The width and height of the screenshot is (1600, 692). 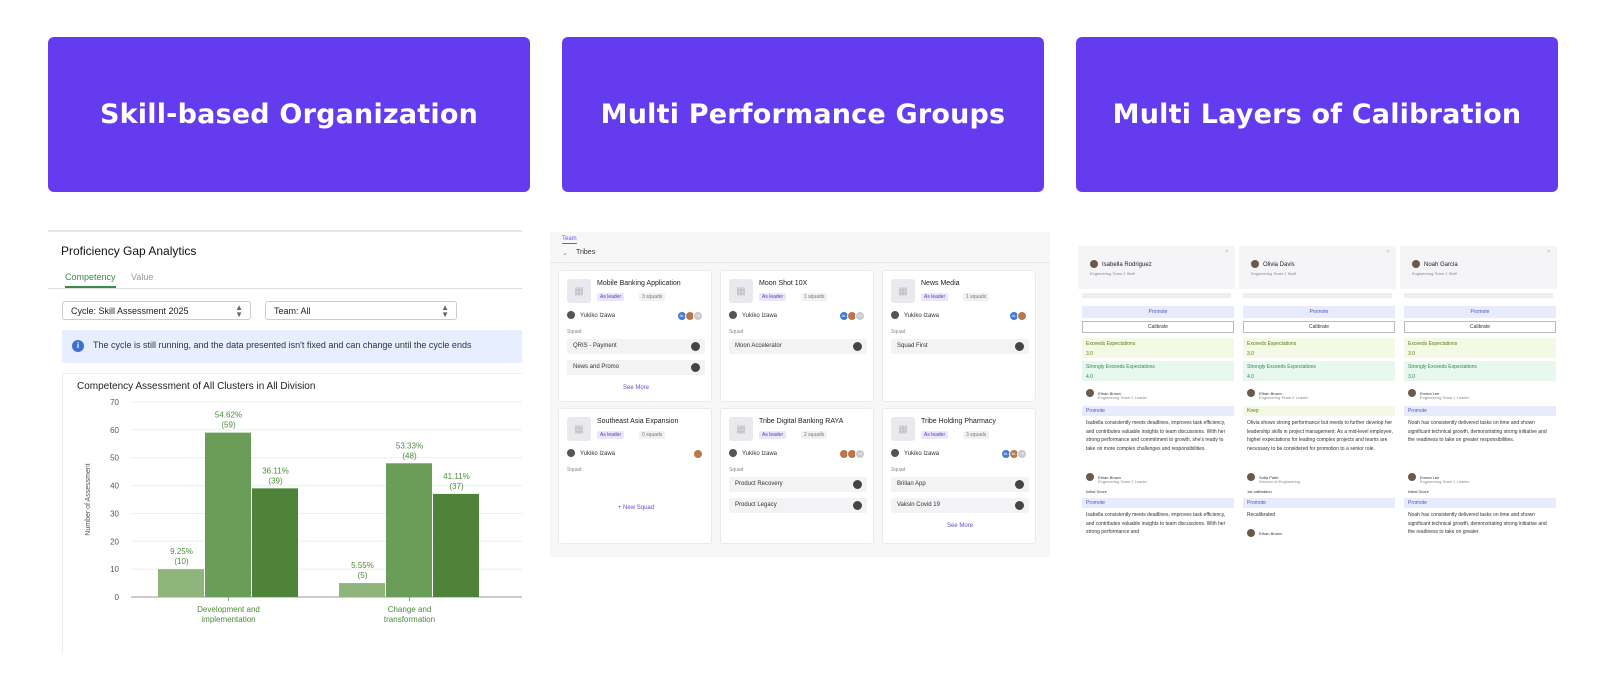 I want to click on calibration-stage-label: Initial Score, so click(x=1418, y=491).